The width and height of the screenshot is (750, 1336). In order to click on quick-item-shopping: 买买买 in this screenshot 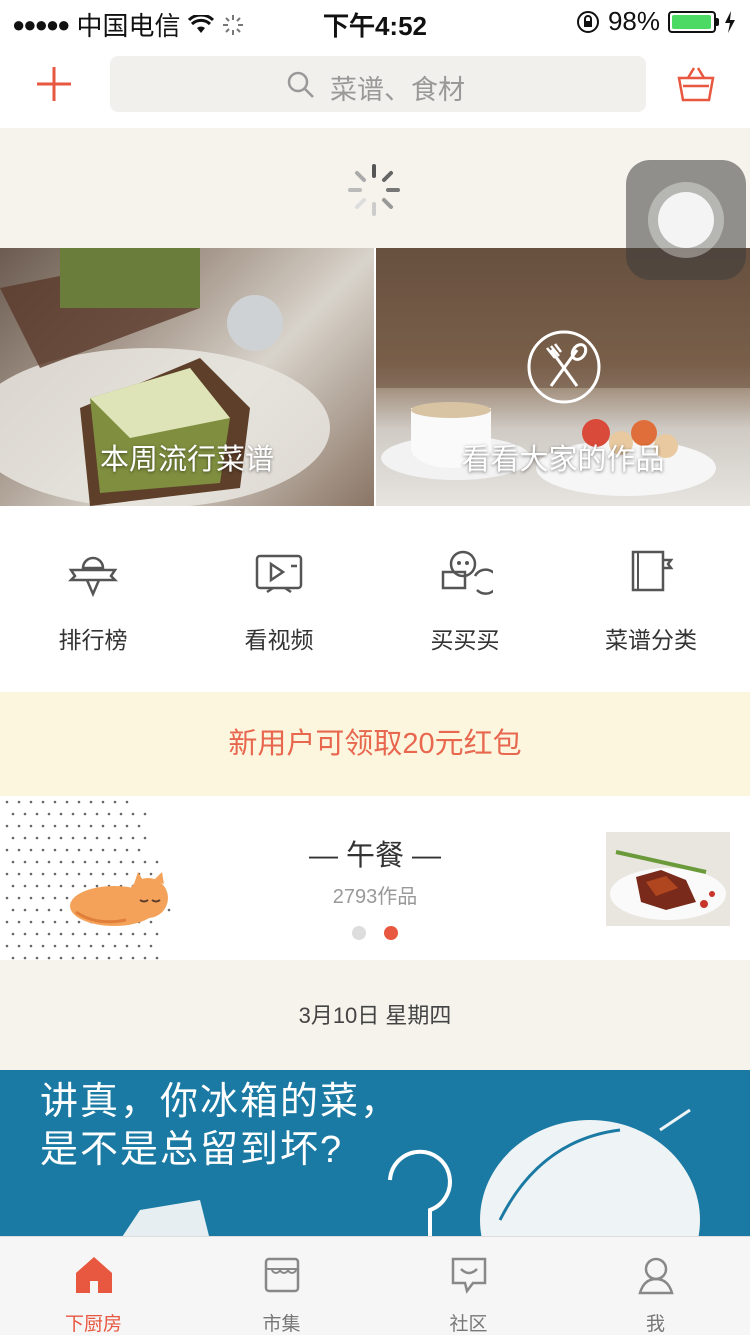, I will do `click(465, 600)`.